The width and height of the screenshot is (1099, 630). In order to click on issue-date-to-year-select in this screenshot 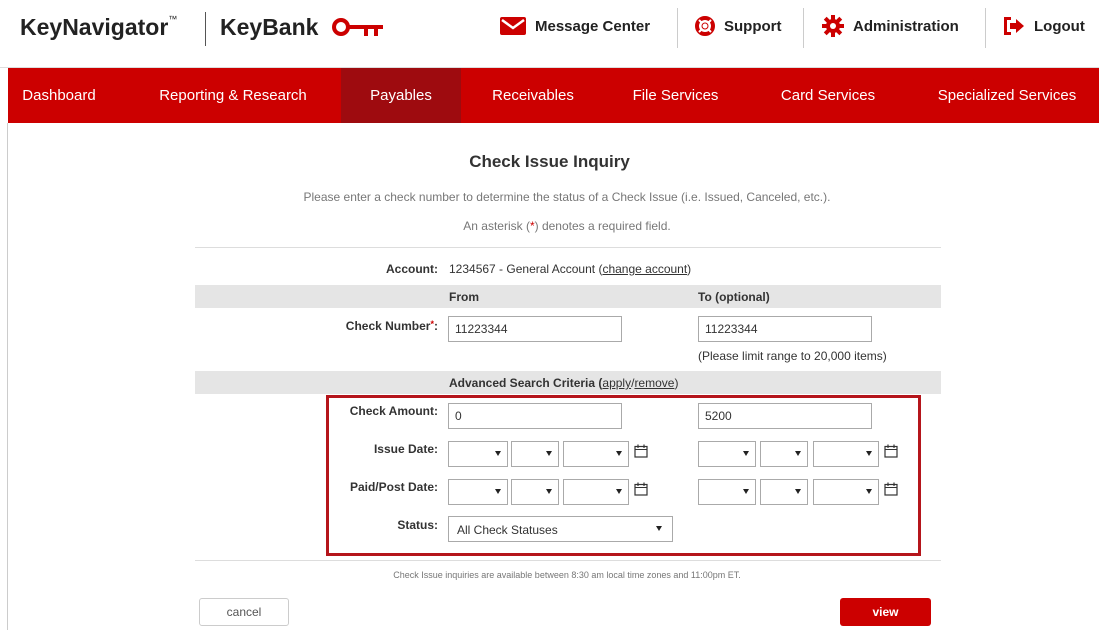, I will do `click(846, 454)`.